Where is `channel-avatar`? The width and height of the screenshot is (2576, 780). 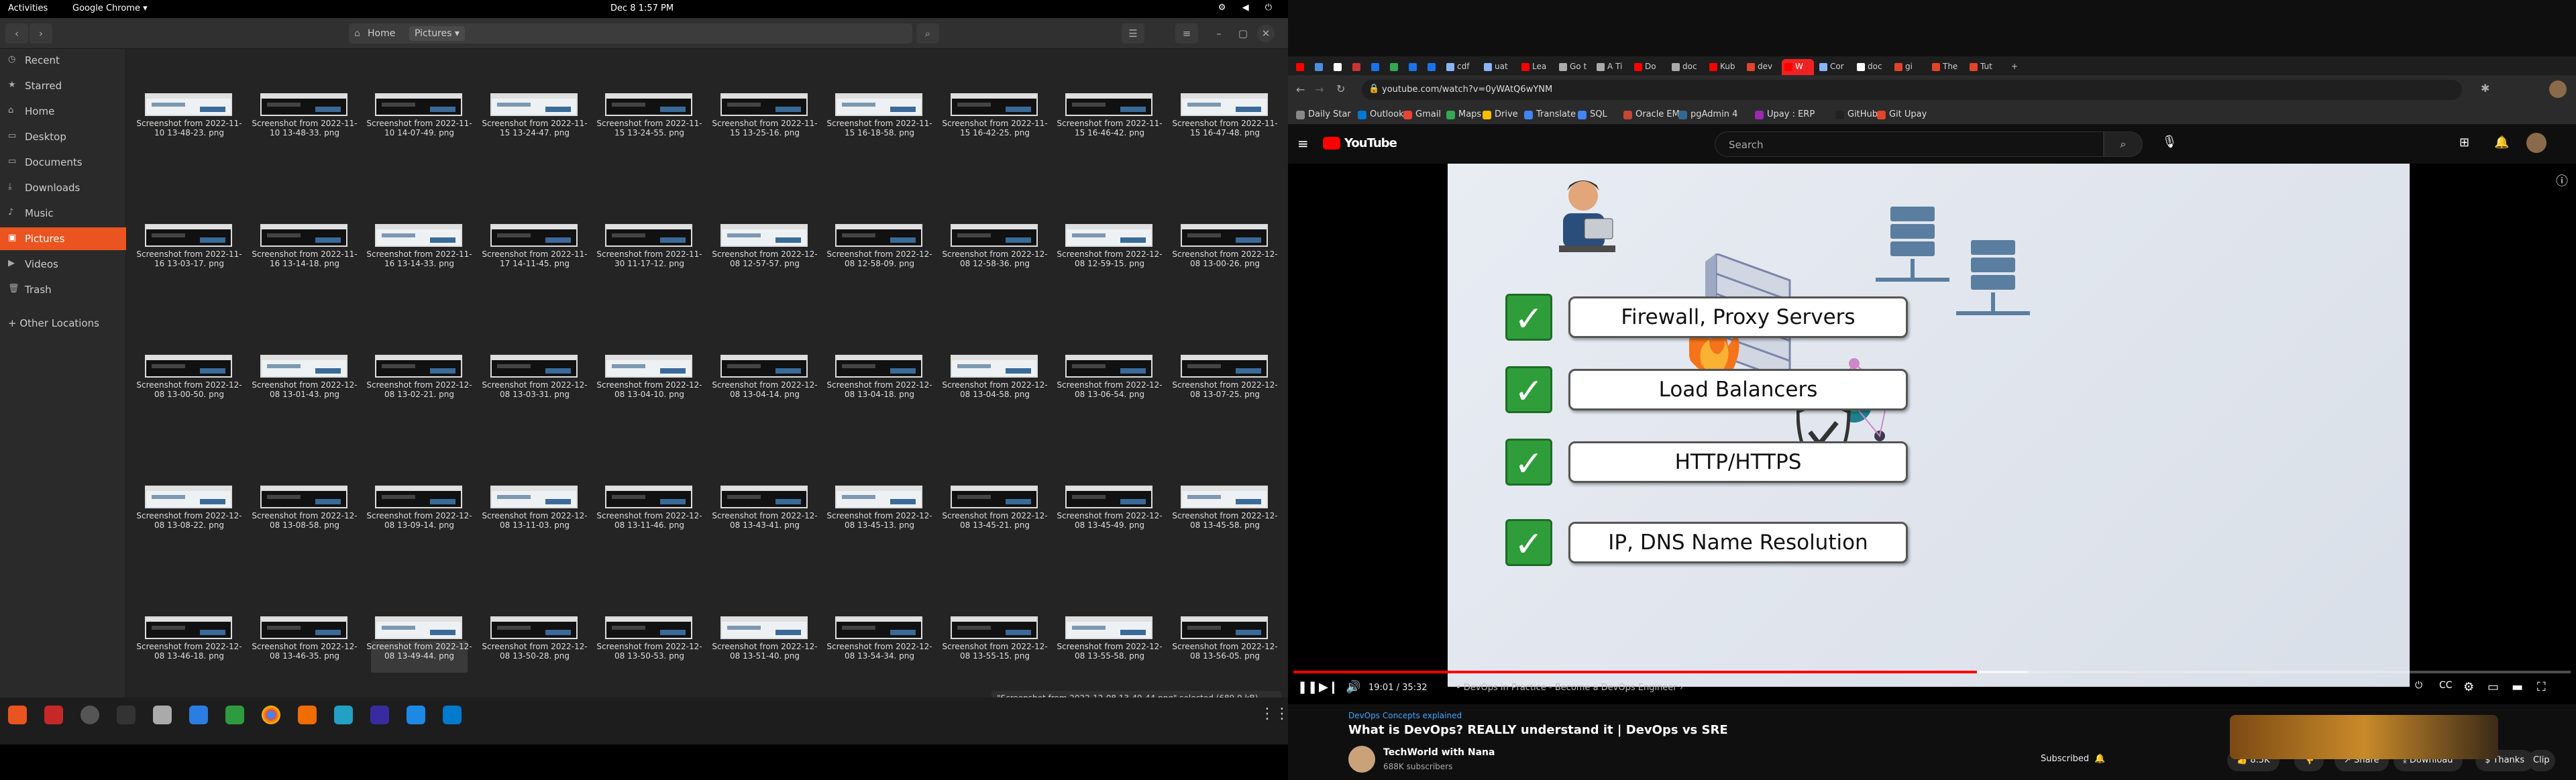
channel-avatar is located at coordinates (1361, 759).